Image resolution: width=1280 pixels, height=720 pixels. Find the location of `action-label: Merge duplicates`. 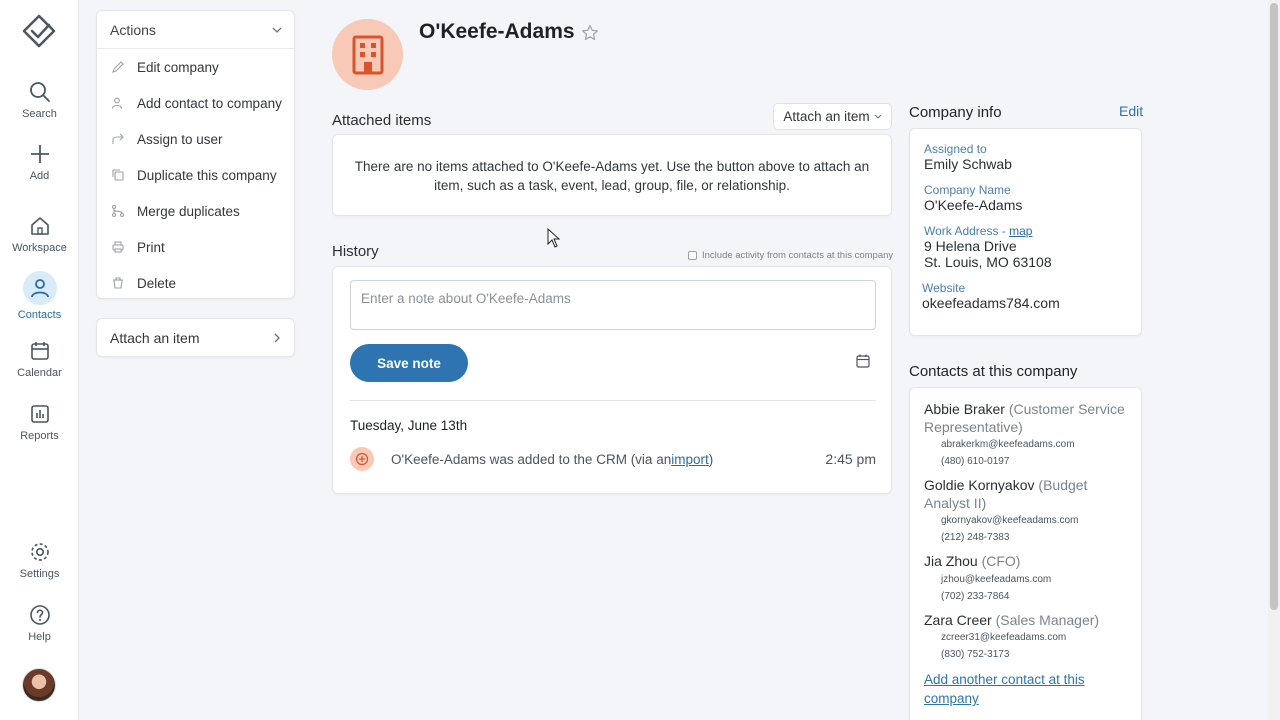

action-label: Merge duplicates is located at coordinates (188, 211).